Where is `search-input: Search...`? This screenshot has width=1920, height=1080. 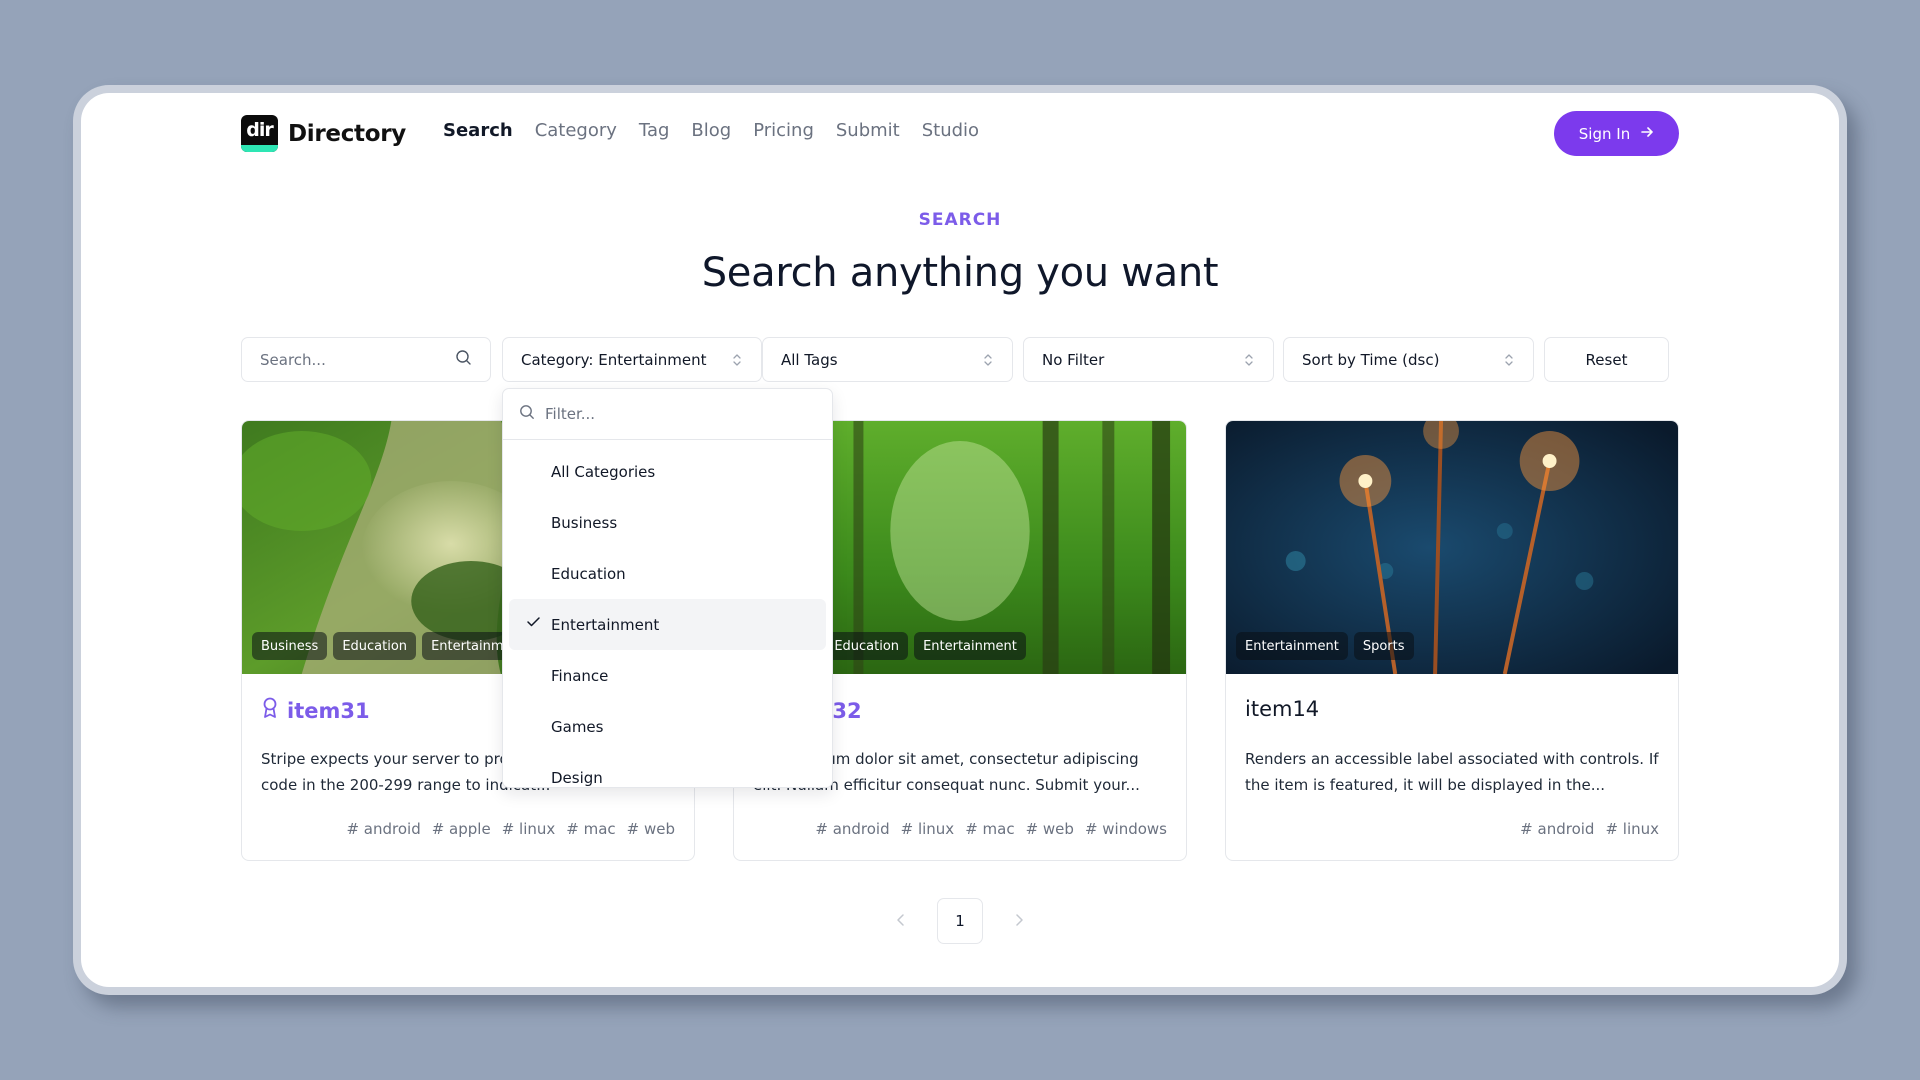 search-input: Search... is located at coordinates (366, 359).